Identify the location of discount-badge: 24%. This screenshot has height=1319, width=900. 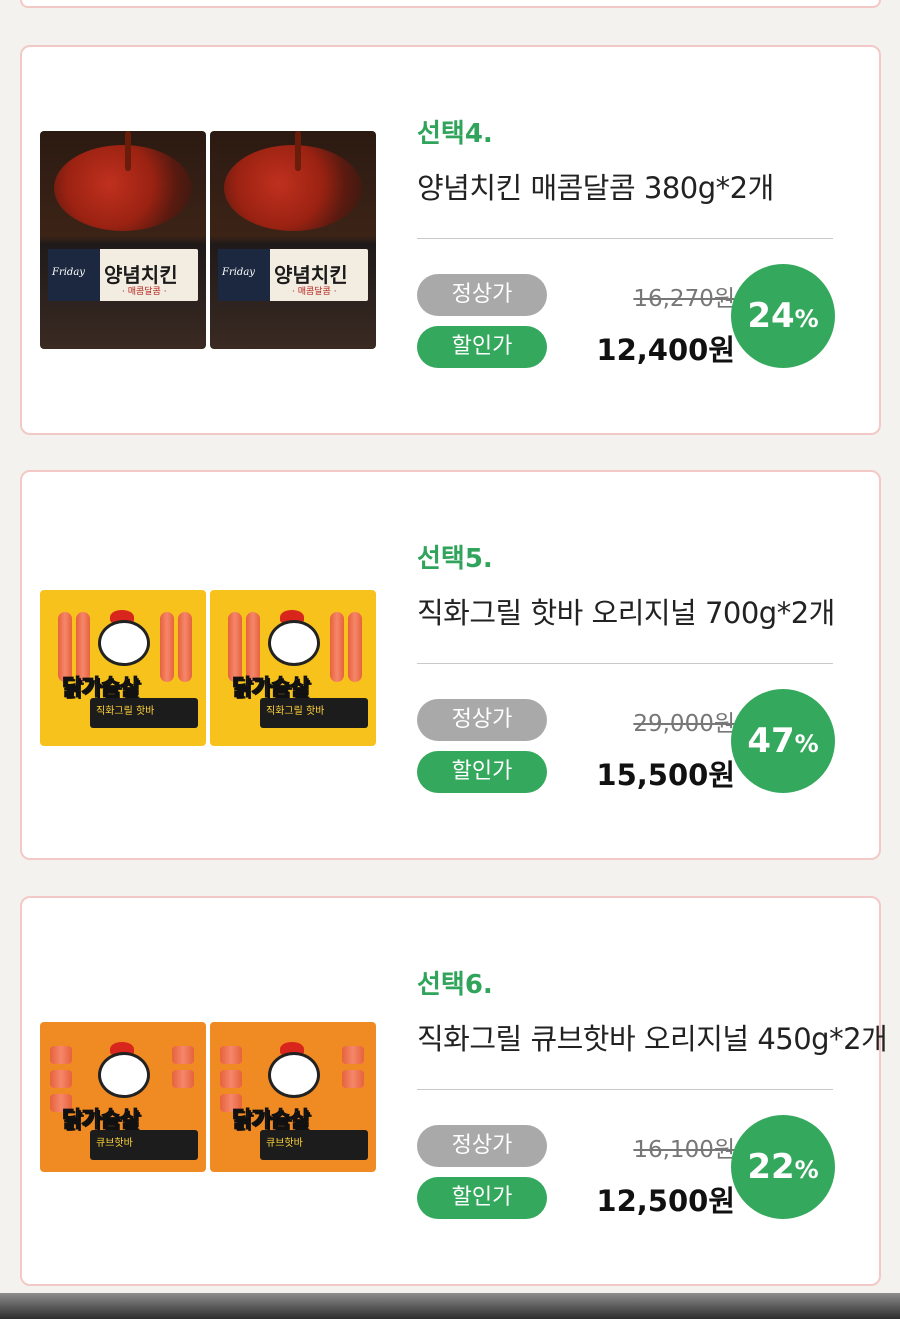
(783, 316).